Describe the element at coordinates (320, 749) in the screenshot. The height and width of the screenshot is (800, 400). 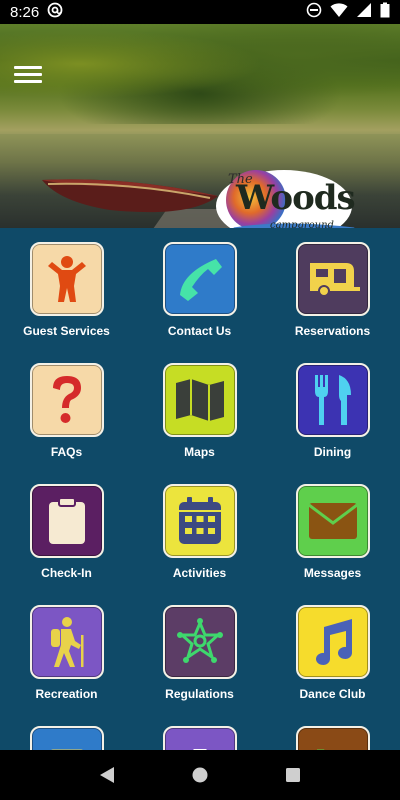
I see `partial-tile-3-glyph-icon` at that location.